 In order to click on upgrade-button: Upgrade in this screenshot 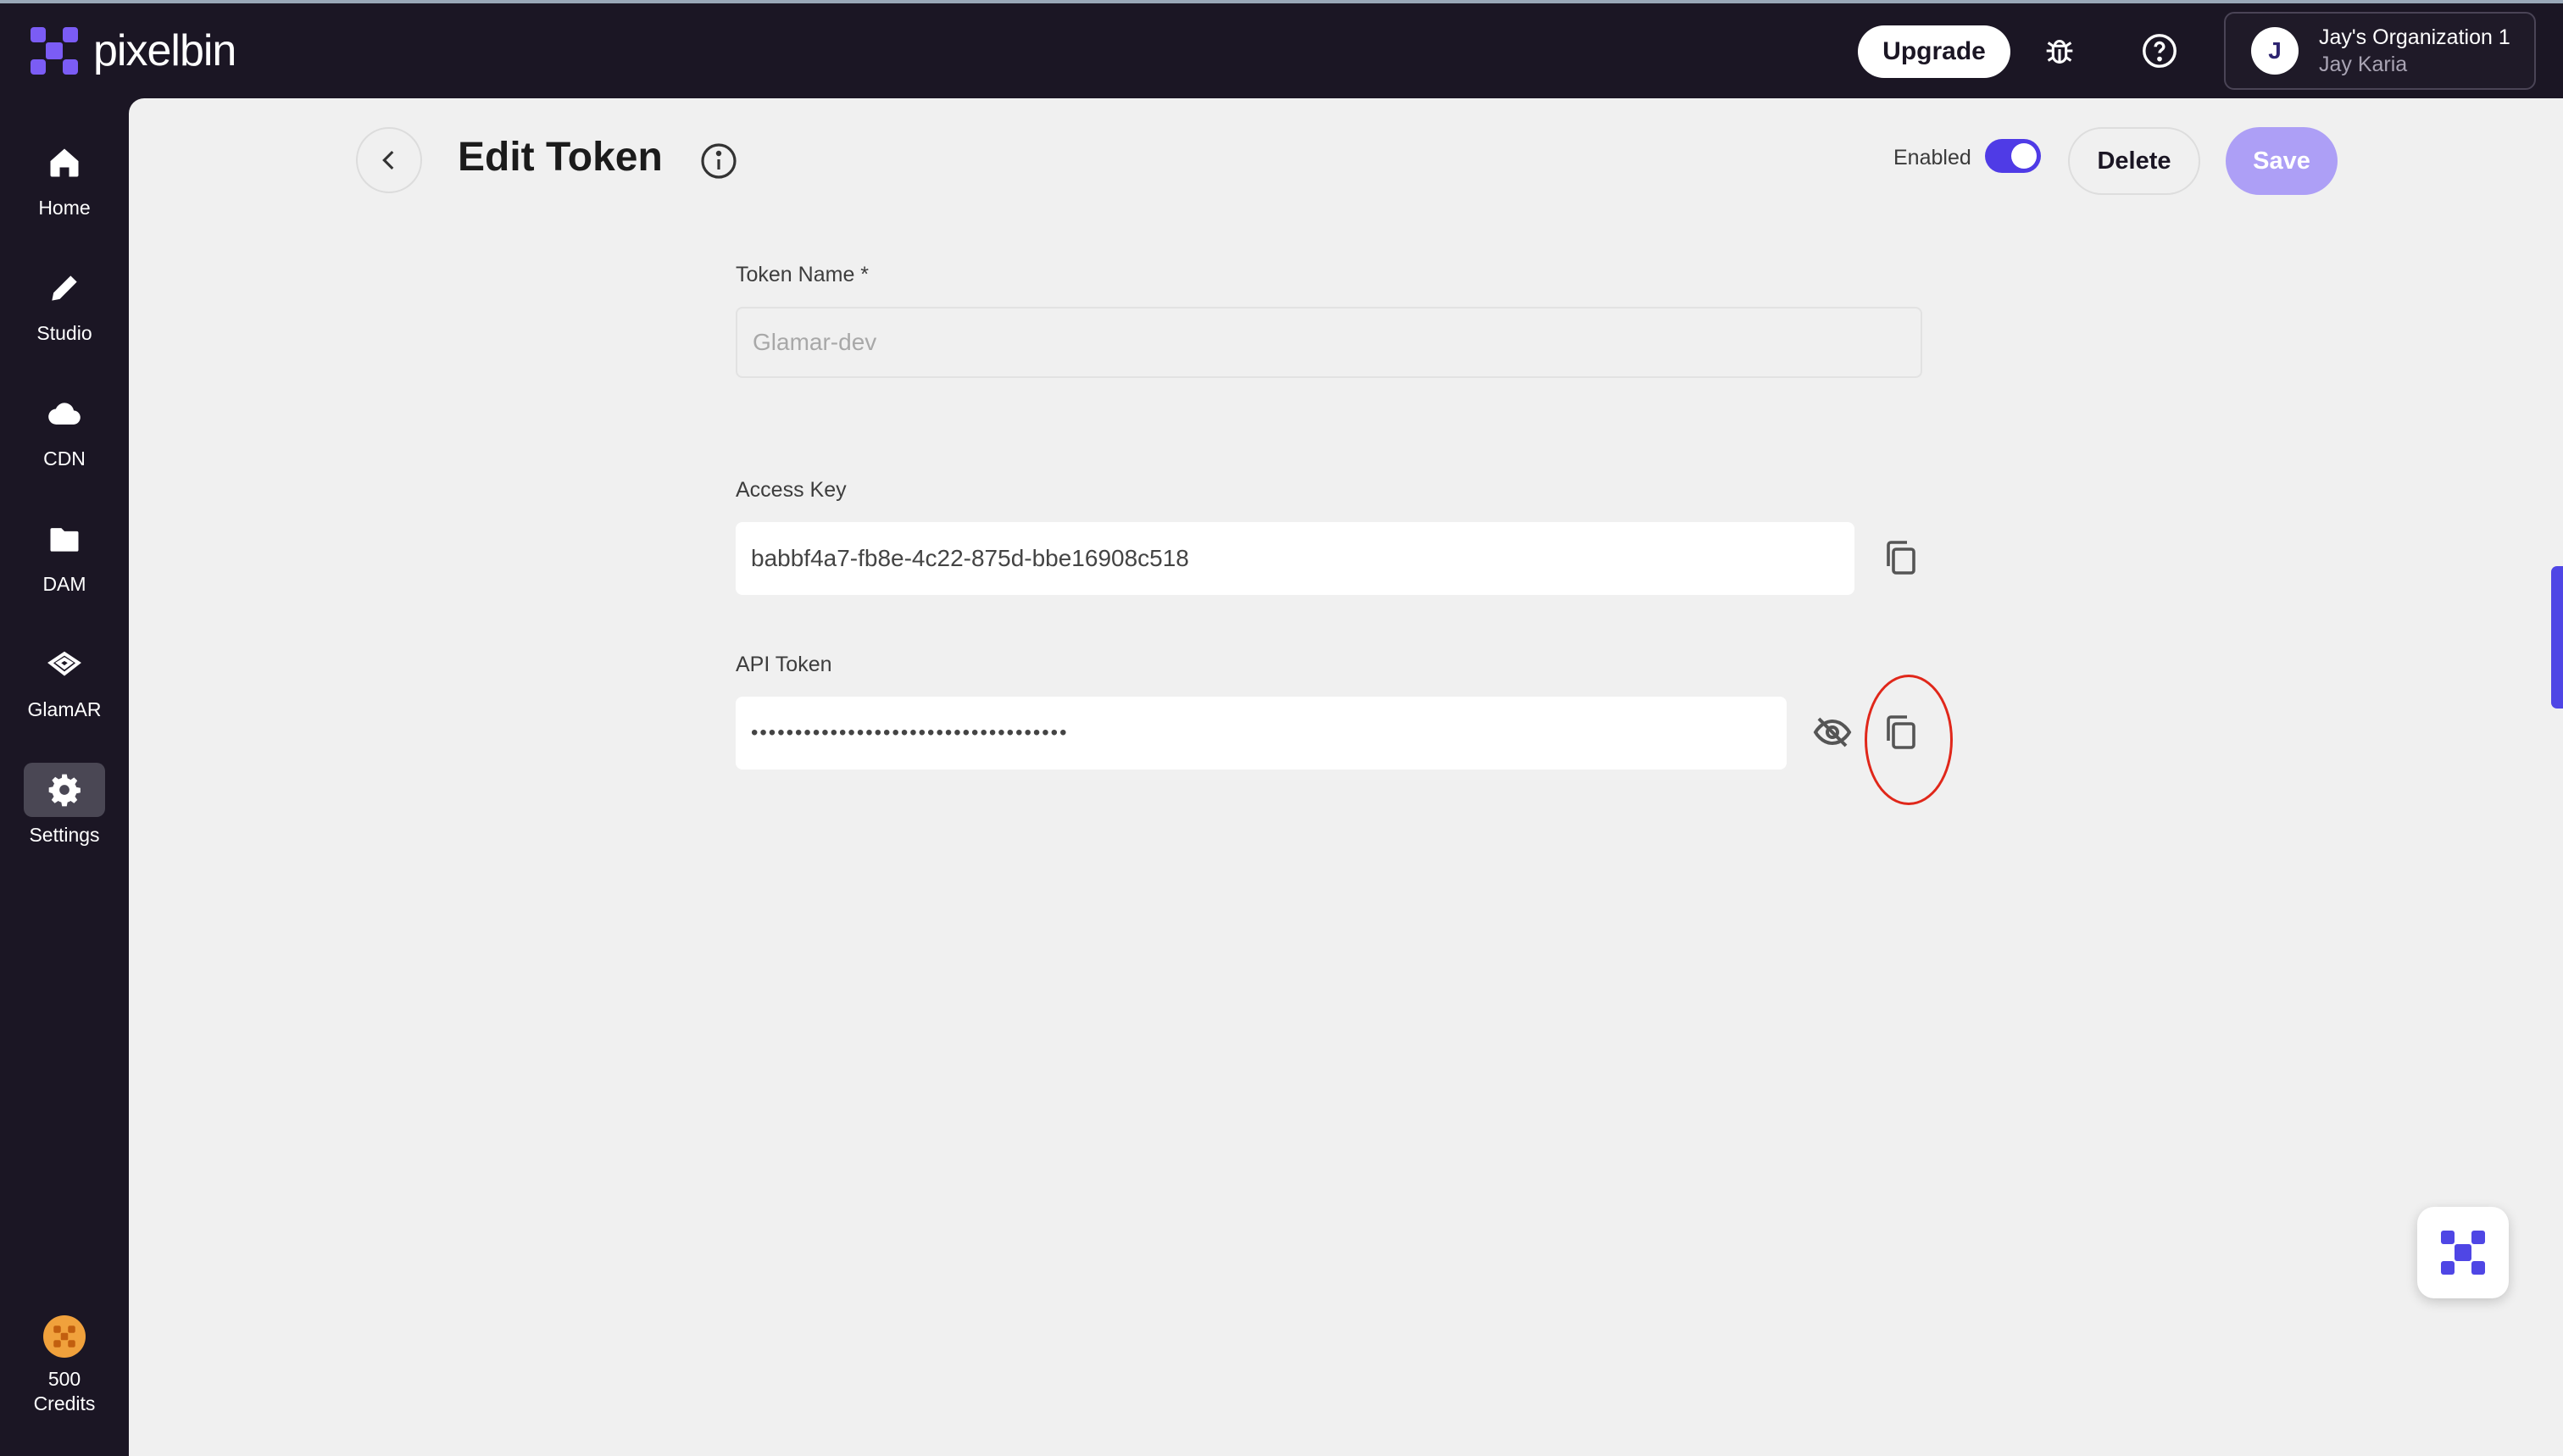, I will do `click(1934, 51)`.